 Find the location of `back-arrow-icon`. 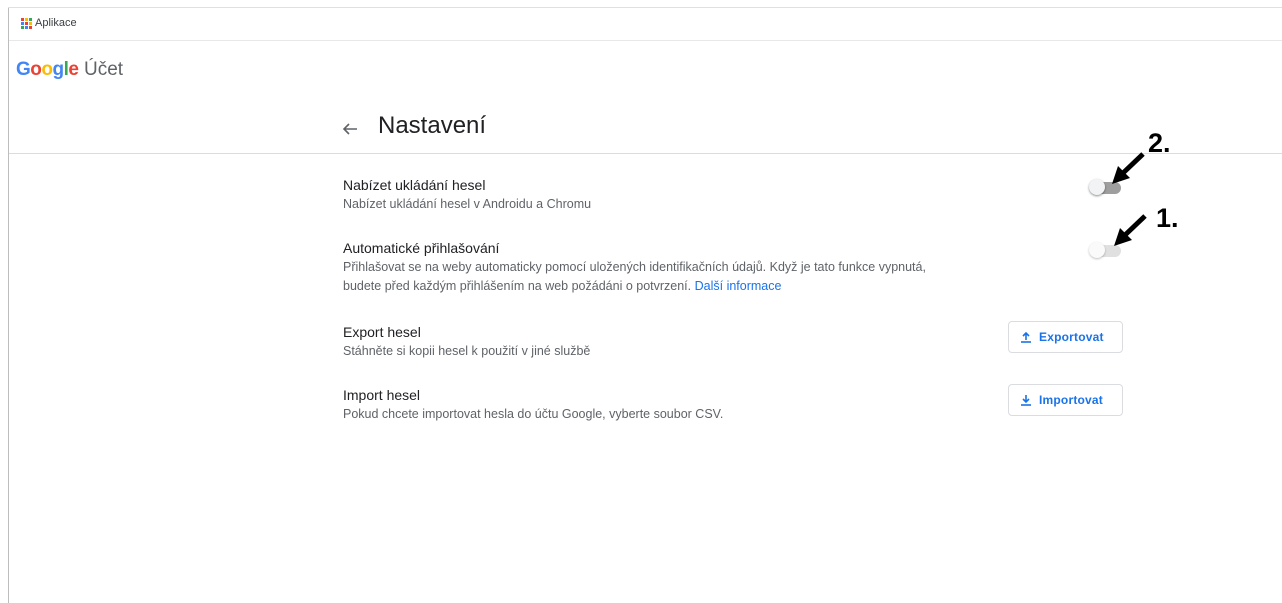

back-arrow-icon is located at coordinates (350, 128).